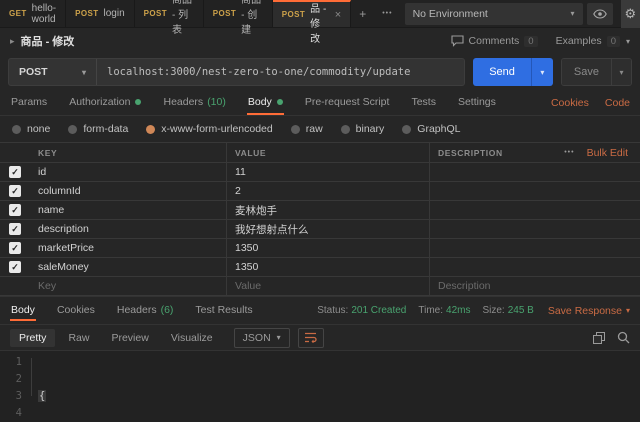 This screenshot has width=640, height=422. I want to click on examples-button: Examples 0 ▾, so click(593, 41).